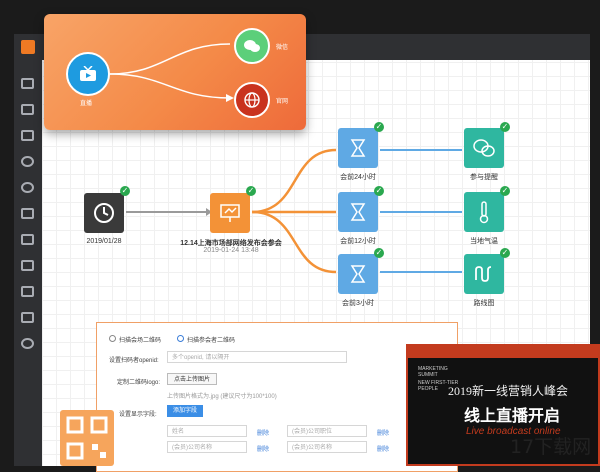 The height and width of the screenshot is (472, 600). Describe the element at coordinates (327, 431) in the screenshot. I see `field-select-1b: (会员)公司职位` at that location.